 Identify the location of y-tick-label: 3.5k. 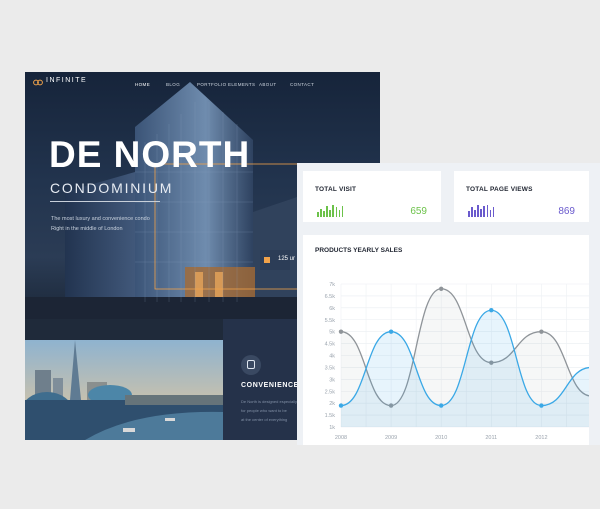
(330, 368).